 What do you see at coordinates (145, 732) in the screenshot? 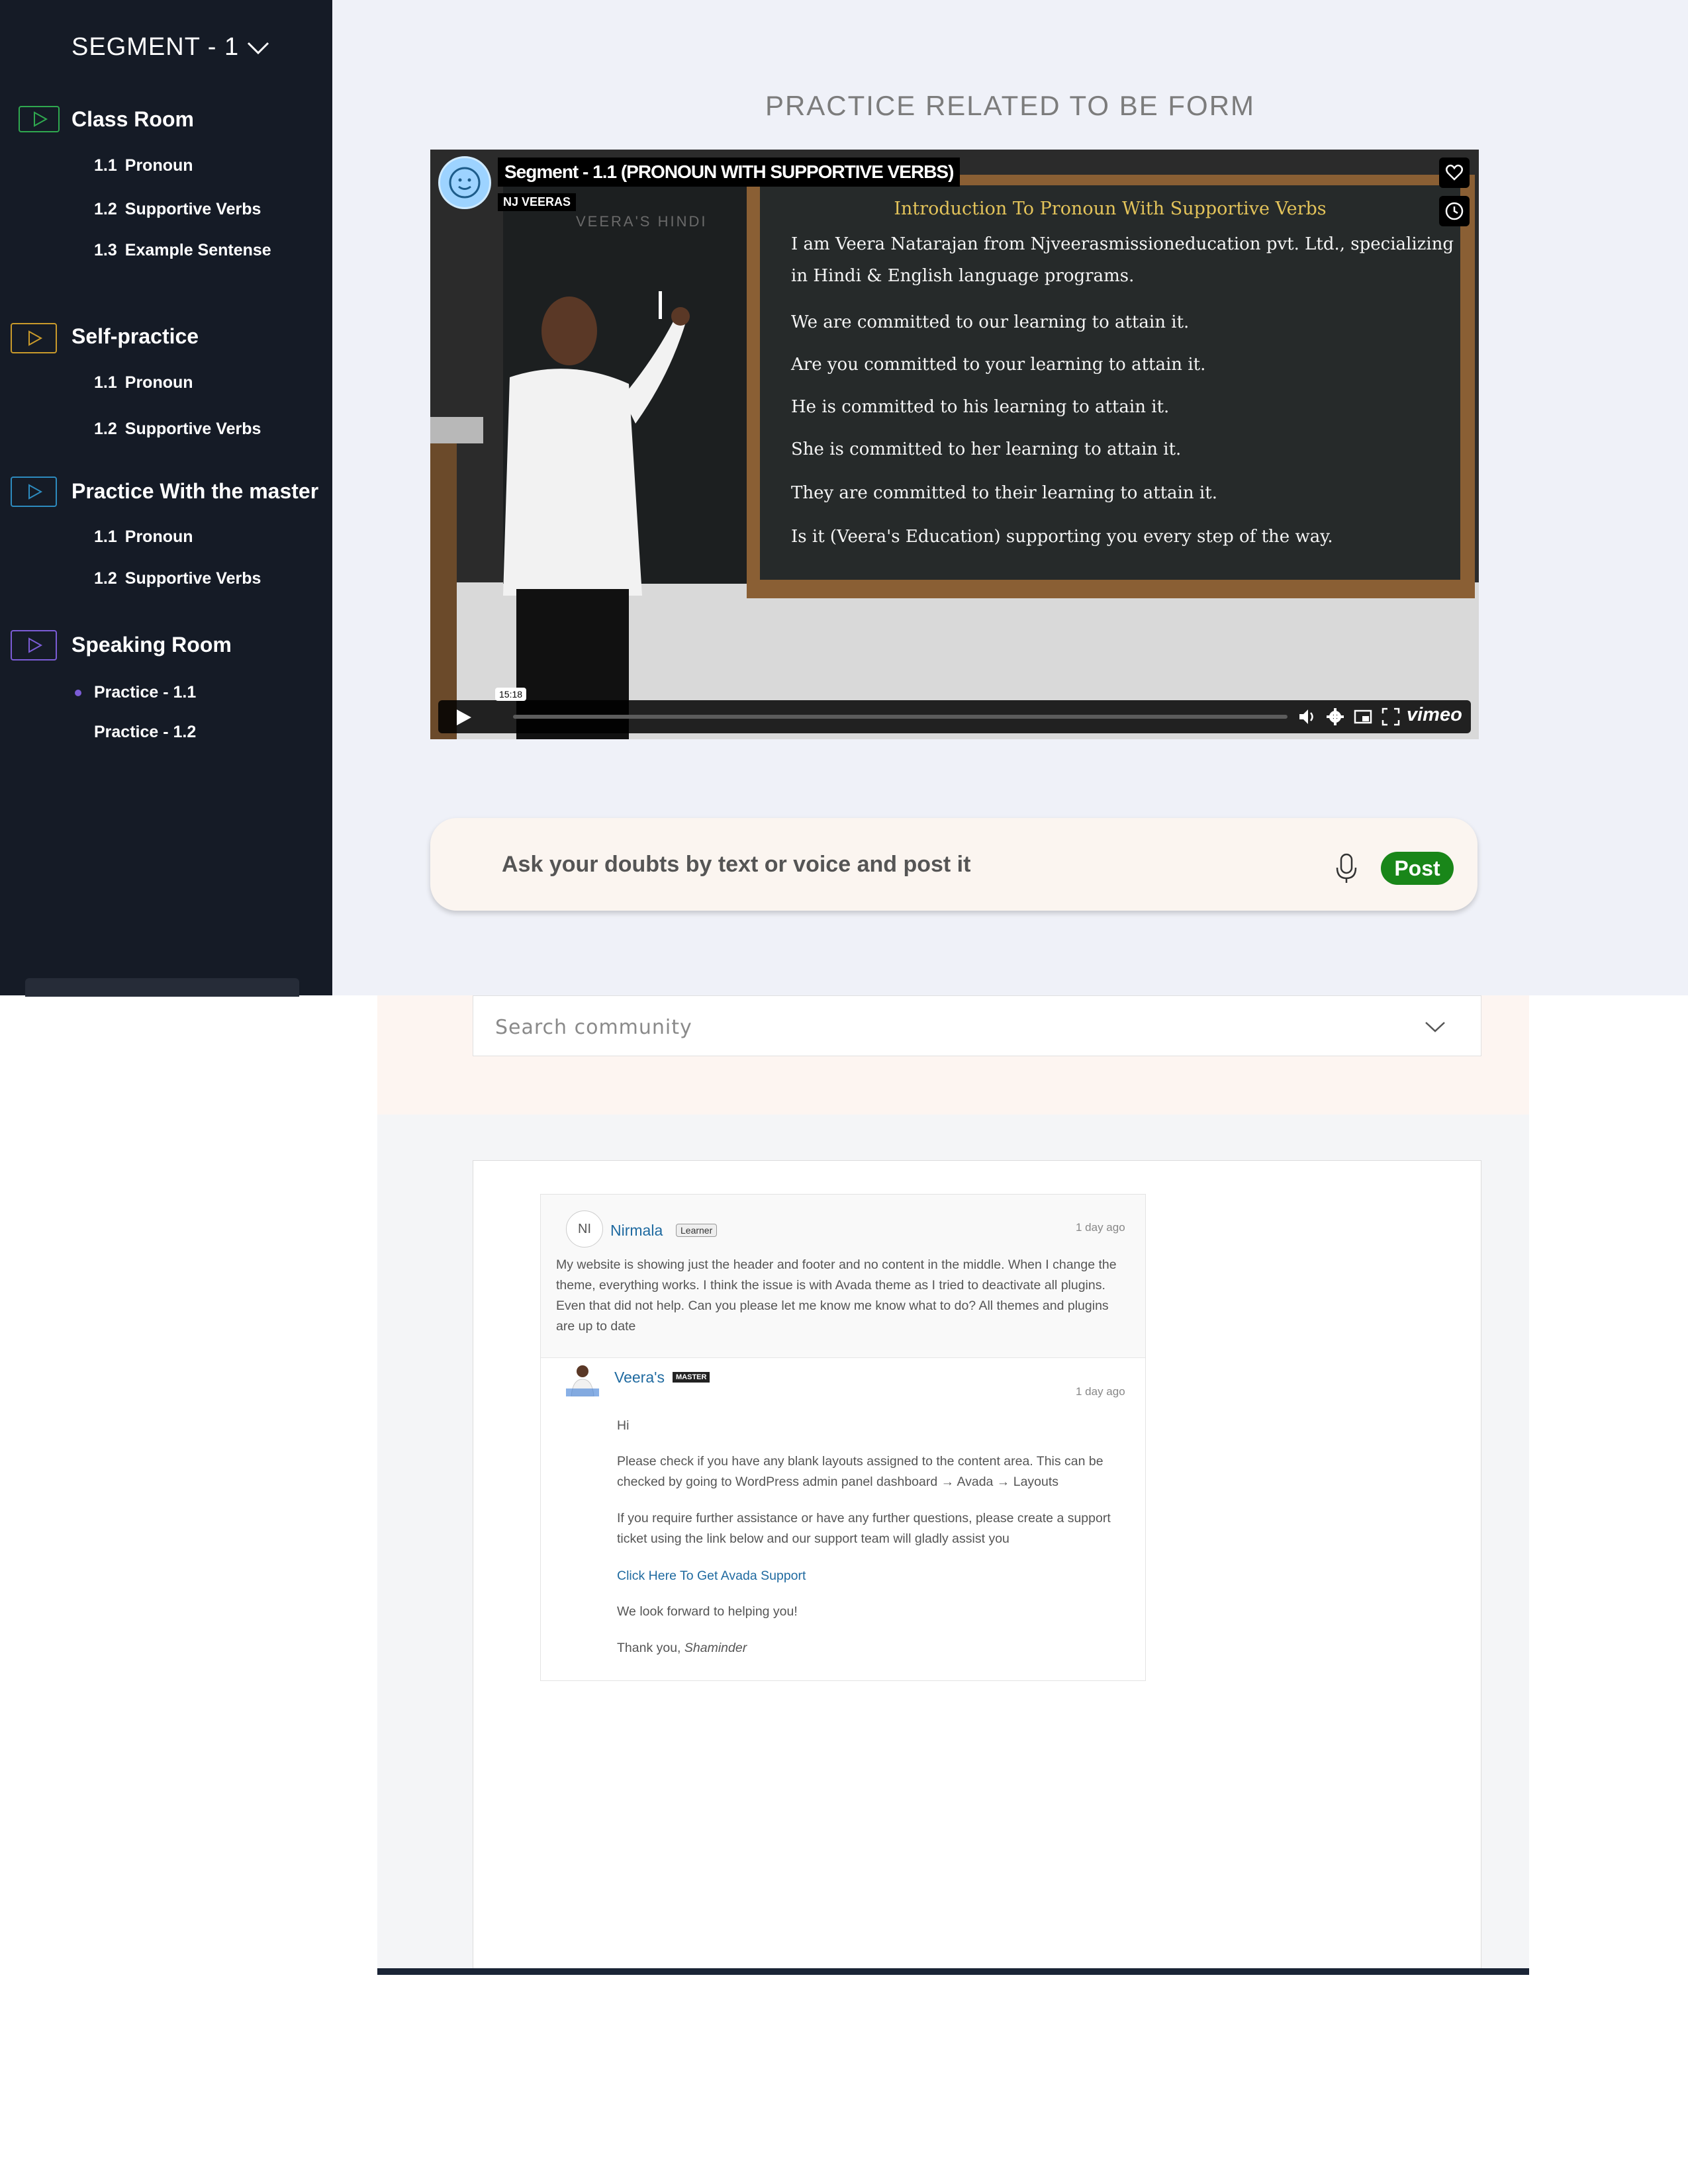
I see `sidebar-item-practice-1-2: Practice - 1.2` at bounding box center [145, 732].